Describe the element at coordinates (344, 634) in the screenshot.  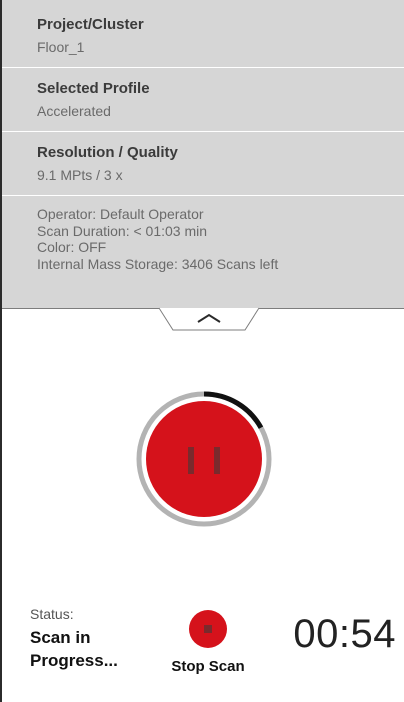
I see `elapsed-timer: 00:54` at that location.